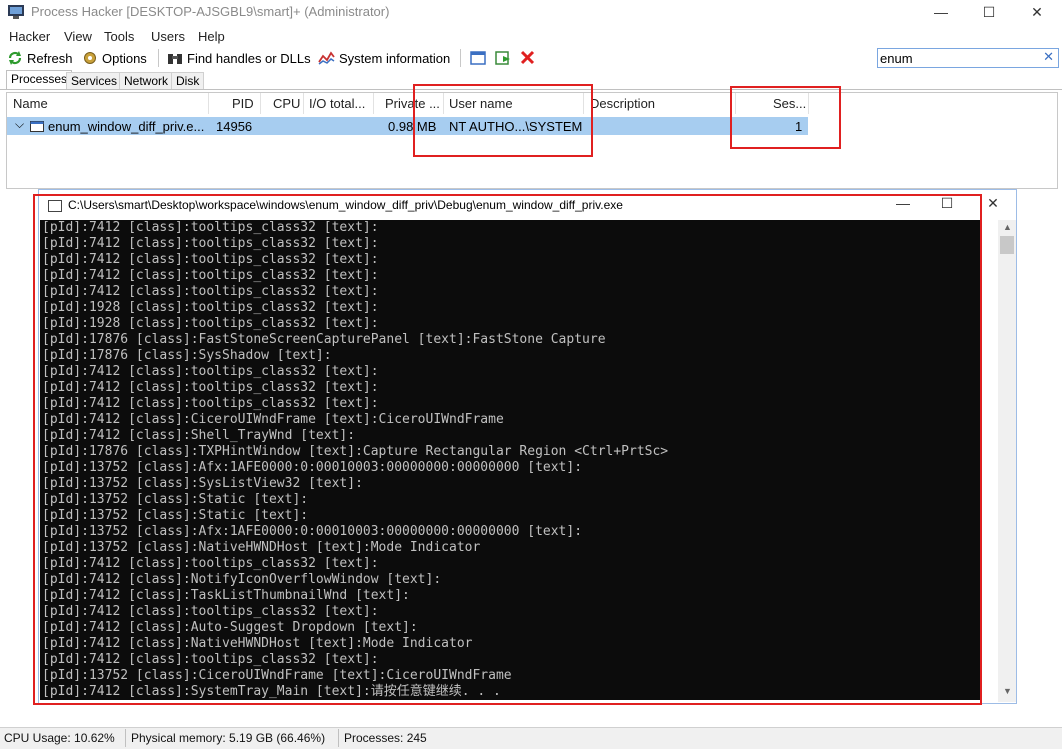  I want to click on search-input, so click(958, 58).